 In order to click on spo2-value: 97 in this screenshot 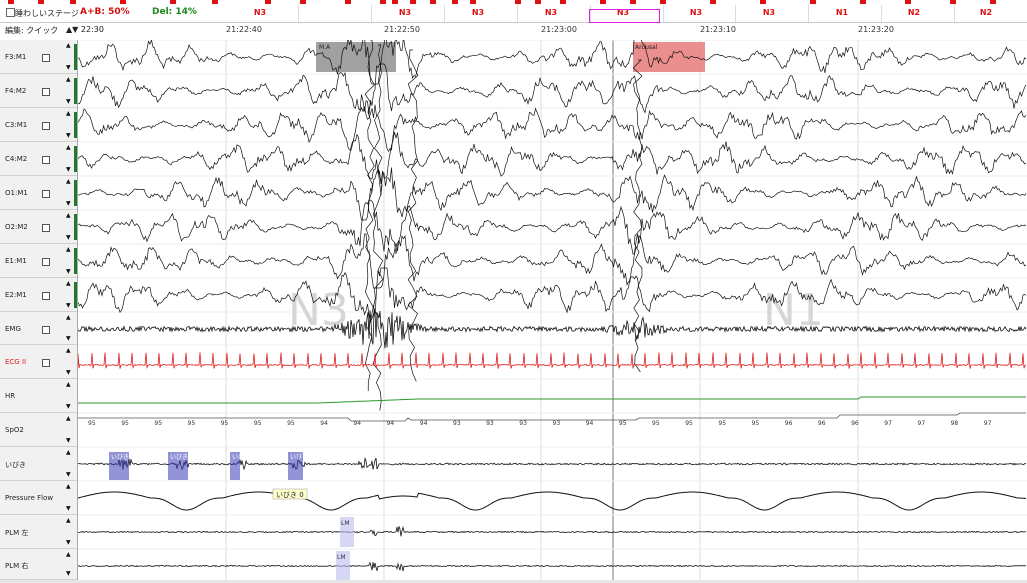, I will do `click(988, 423)`.